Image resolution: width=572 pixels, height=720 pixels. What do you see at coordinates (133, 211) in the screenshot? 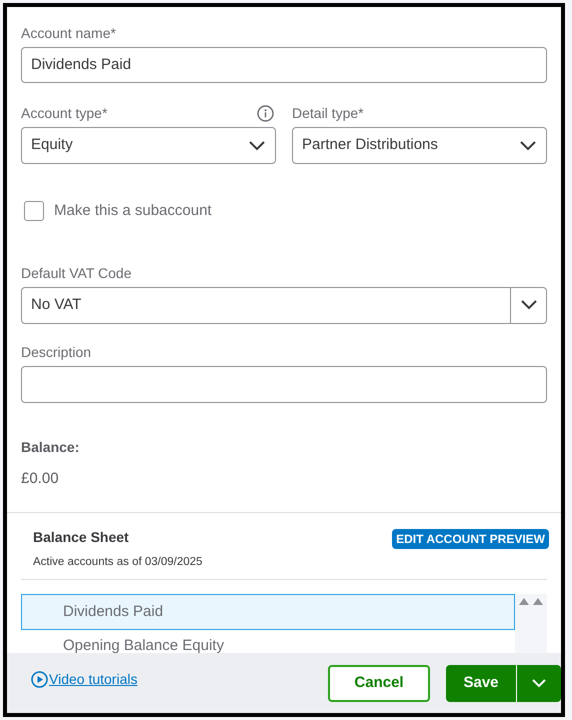
I see `checkbox-label: Make this a subaccount` at bounding box center [133, 211].